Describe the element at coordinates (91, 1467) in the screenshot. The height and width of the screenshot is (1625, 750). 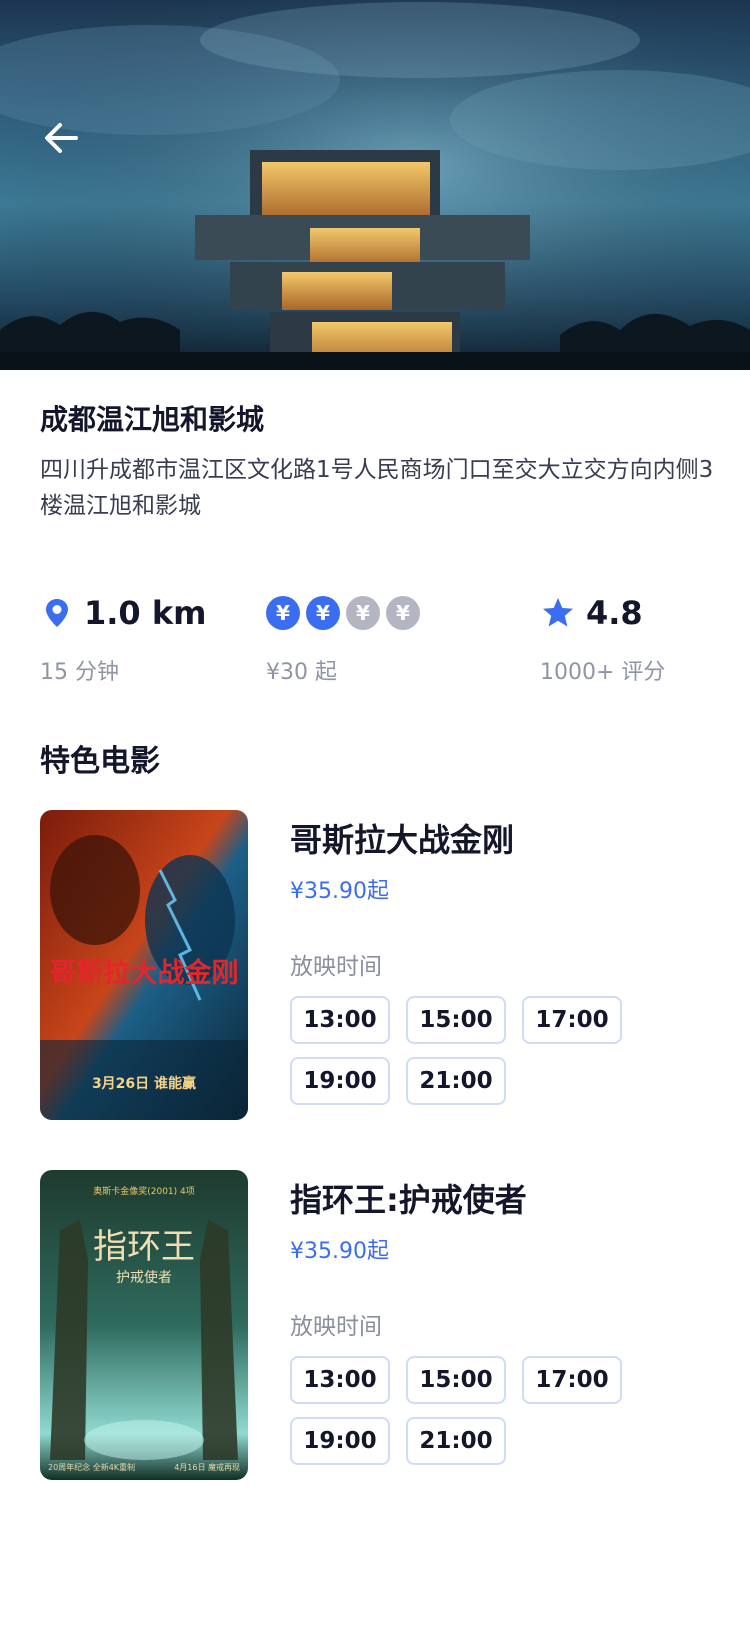
I see `poster-footer-left-text: 20周年纪念 全新4K重制` at that location.